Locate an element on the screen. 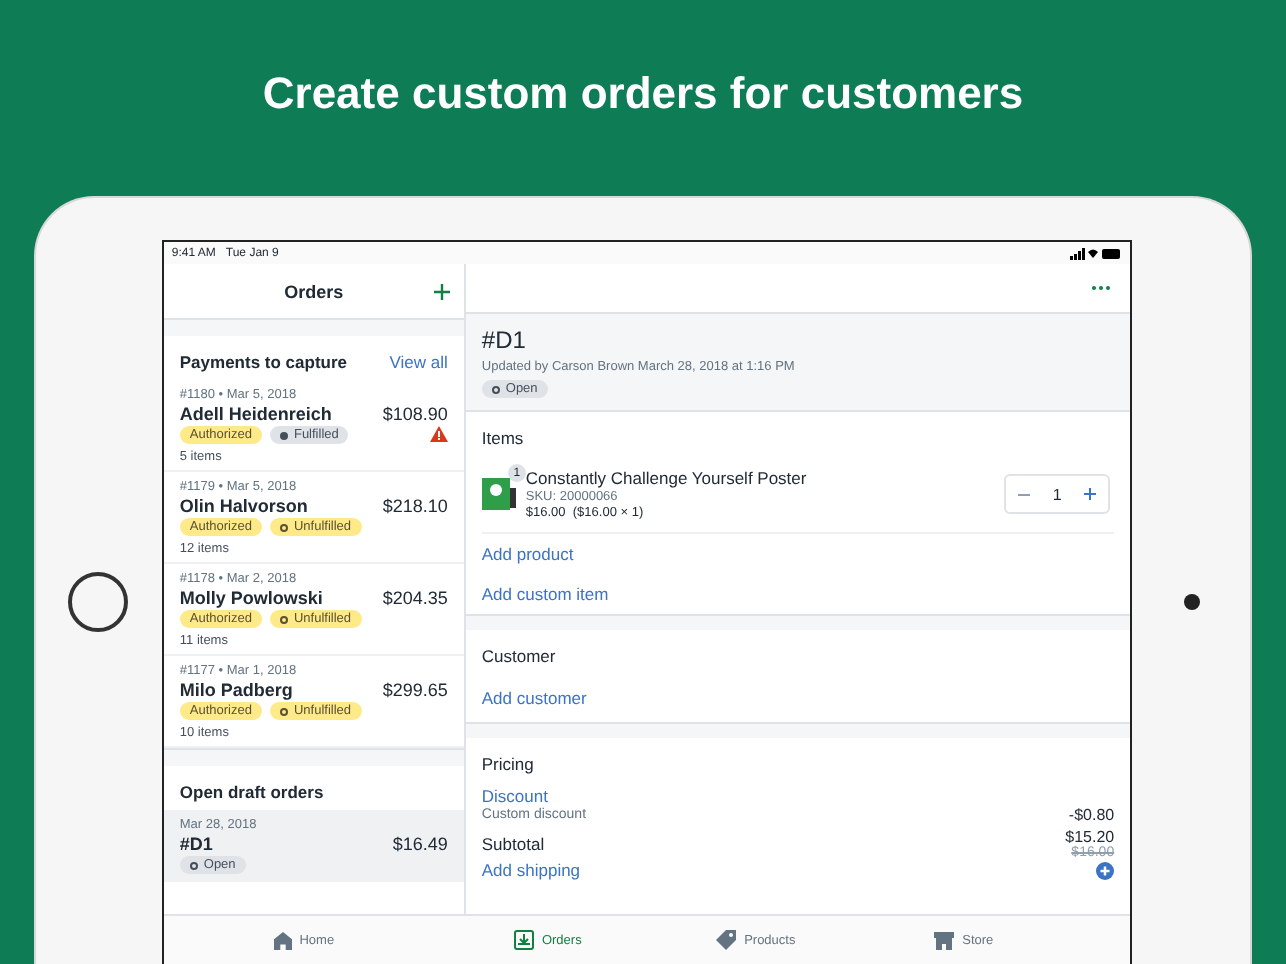 The image size is (1286, 964). house-icon is located at coordinates (282, 940).